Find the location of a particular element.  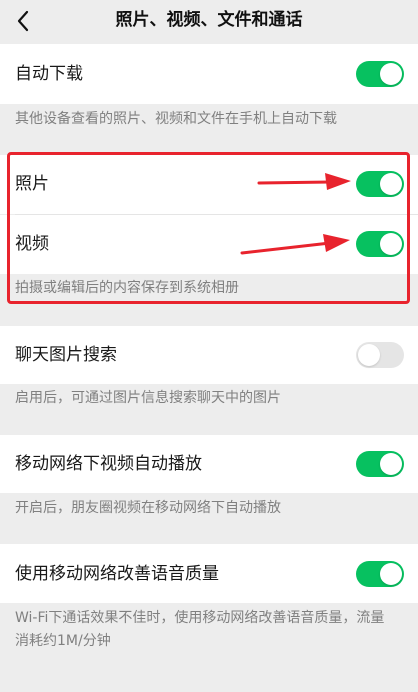

videos-row: 视频 is located at coordinates (209, 244).